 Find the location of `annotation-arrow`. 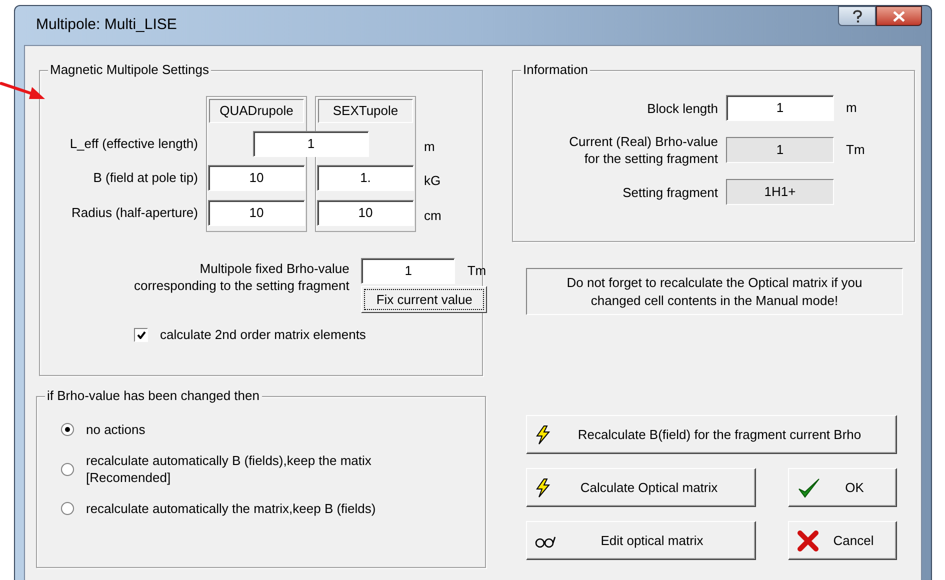

annotation-arrow is located at coordinates (23, 92).